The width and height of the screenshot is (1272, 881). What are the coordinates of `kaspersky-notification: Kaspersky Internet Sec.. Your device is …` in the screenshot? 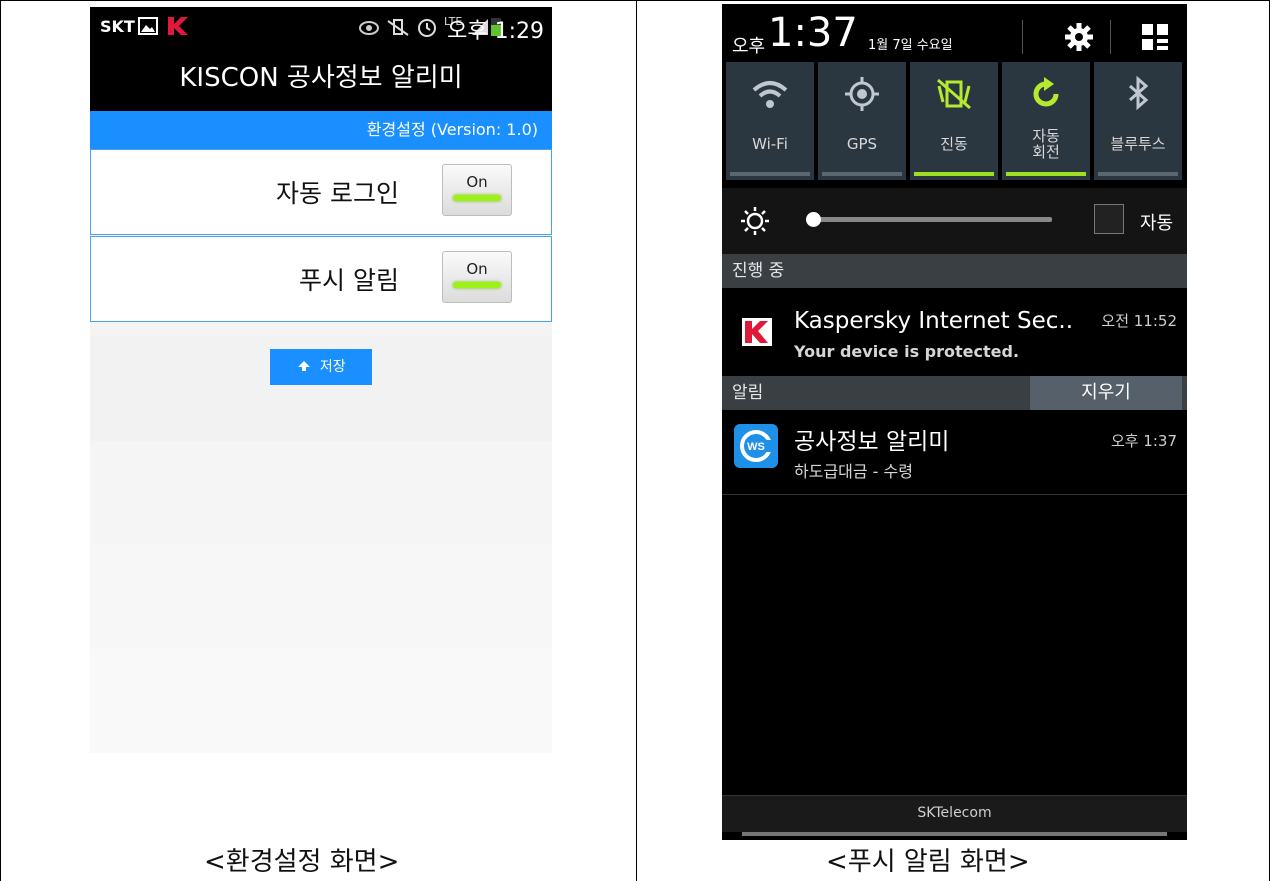 It's located at (954, 332).